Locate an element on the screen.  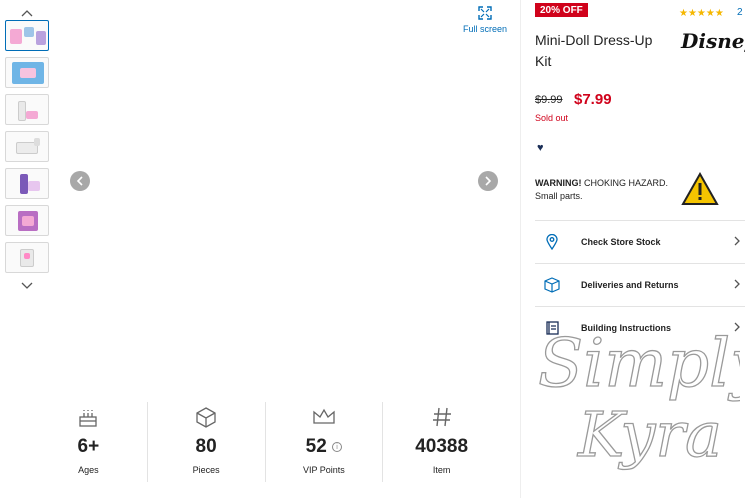
vip-points-value-row: 52 i is located at coordinates (324, 447).